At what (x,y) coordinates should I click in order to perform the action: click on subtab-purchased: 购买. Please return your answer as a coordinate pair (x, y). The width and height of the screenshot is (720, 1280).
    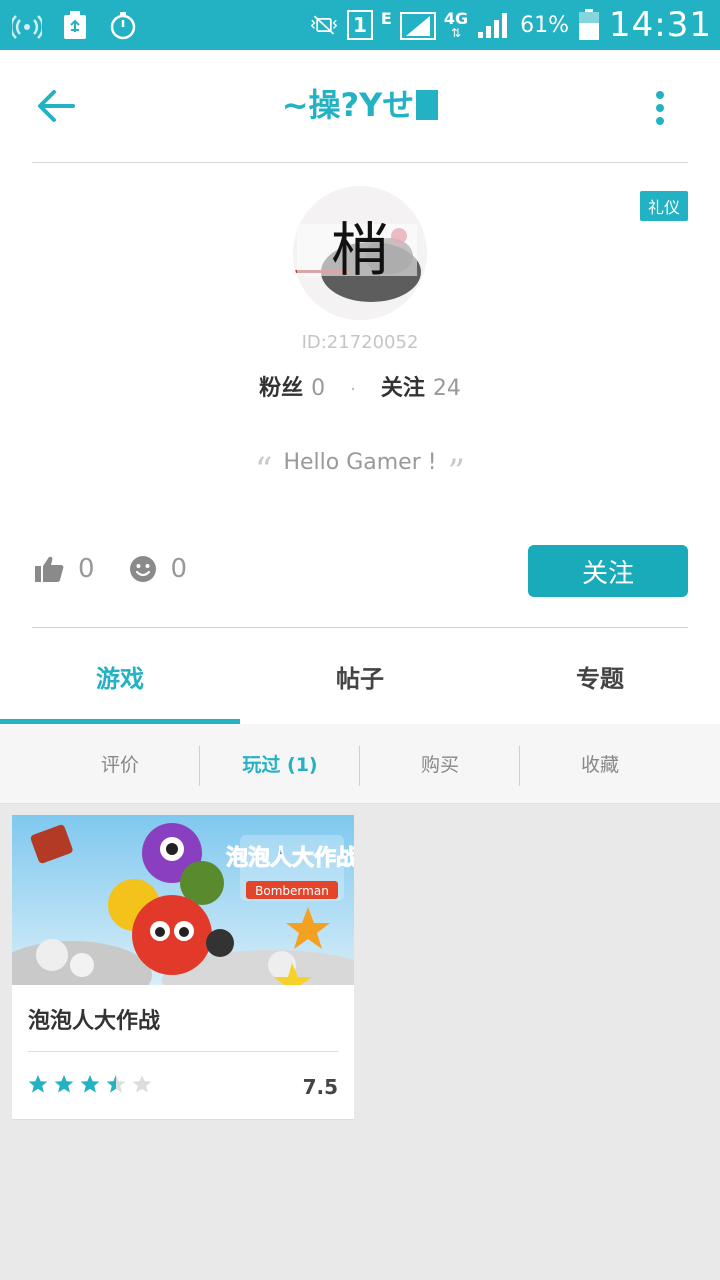
    Looking at the image, I should click on (440, 763).